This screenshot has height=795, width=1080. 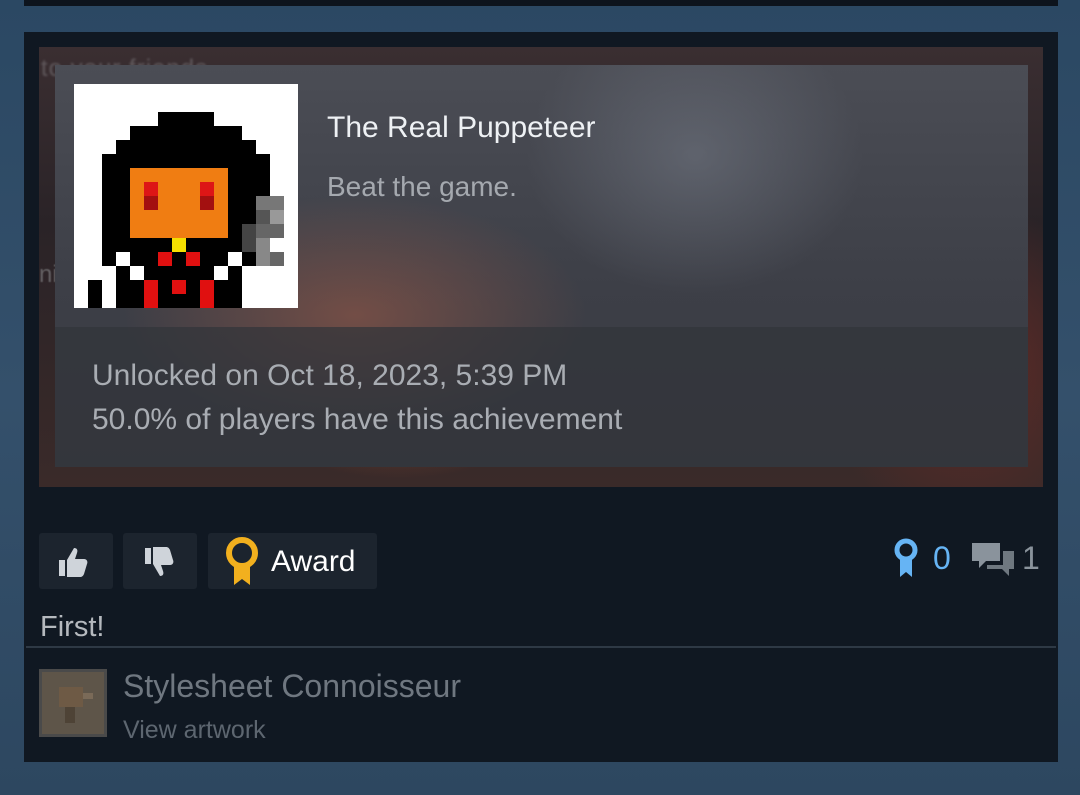 What do you see at coordinates (242, 561) in the screenshot?
I see `award-icon` at bounding box center [242, 561].